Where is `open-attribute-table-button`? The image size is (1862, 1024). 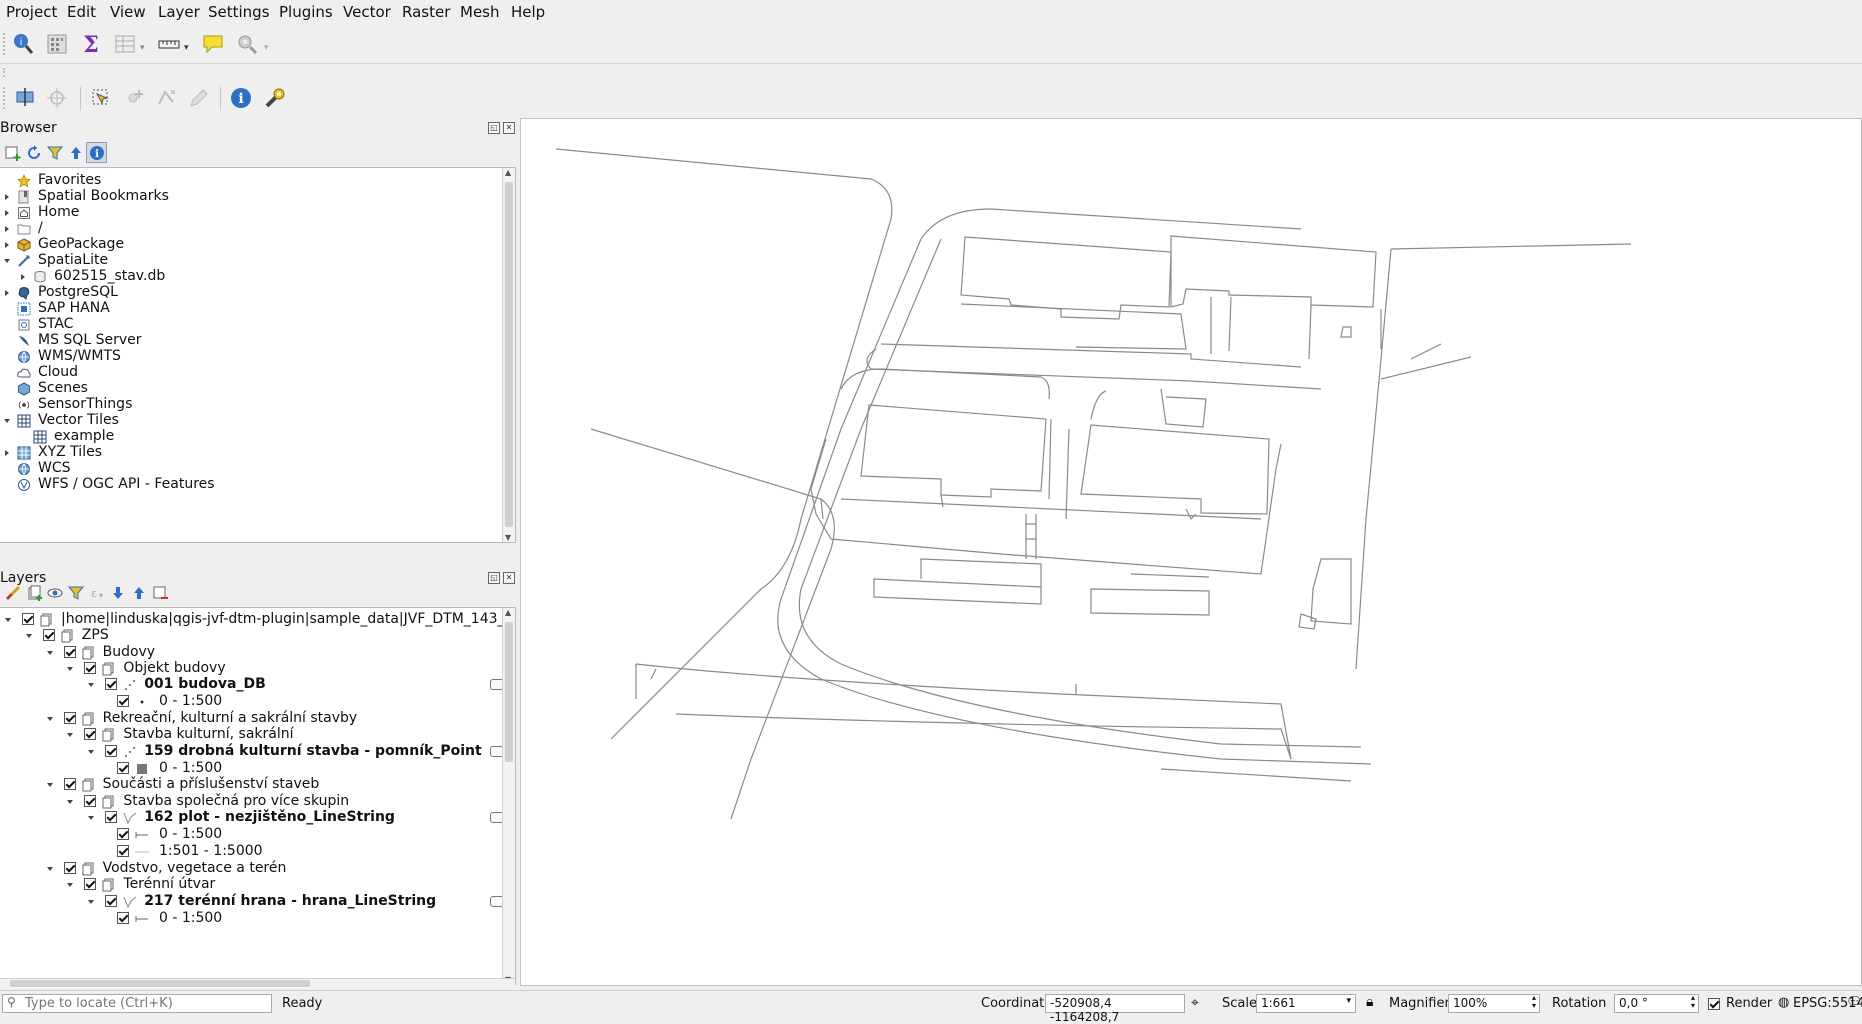 open-attribute-table-button is located at coordinates (57, 44).